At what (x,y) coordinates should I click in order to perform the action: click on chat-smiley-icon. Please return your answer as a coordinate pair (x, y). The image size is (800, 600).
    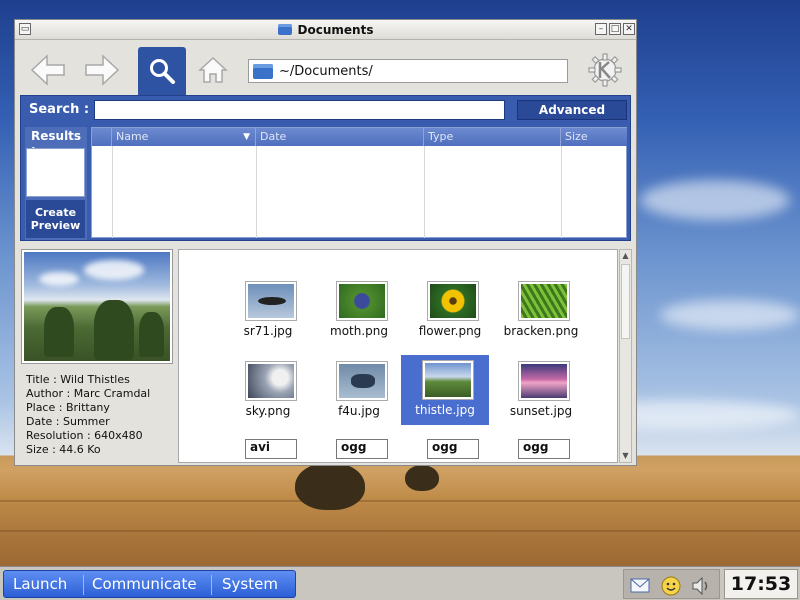
    Looking at the image, I should click on (671, 586).